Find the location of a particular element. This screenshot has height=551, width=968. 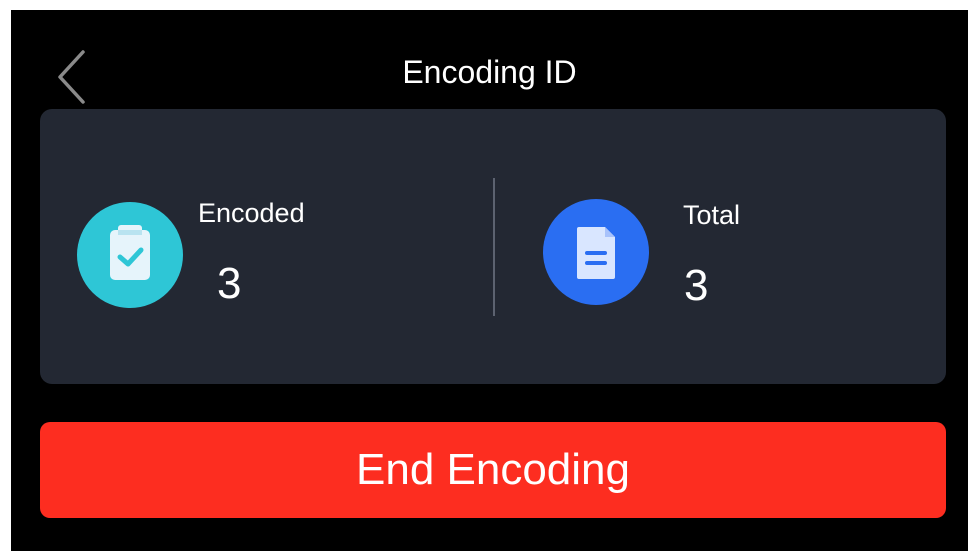

clipboard-check-icon is located at coordinates (130, 255).